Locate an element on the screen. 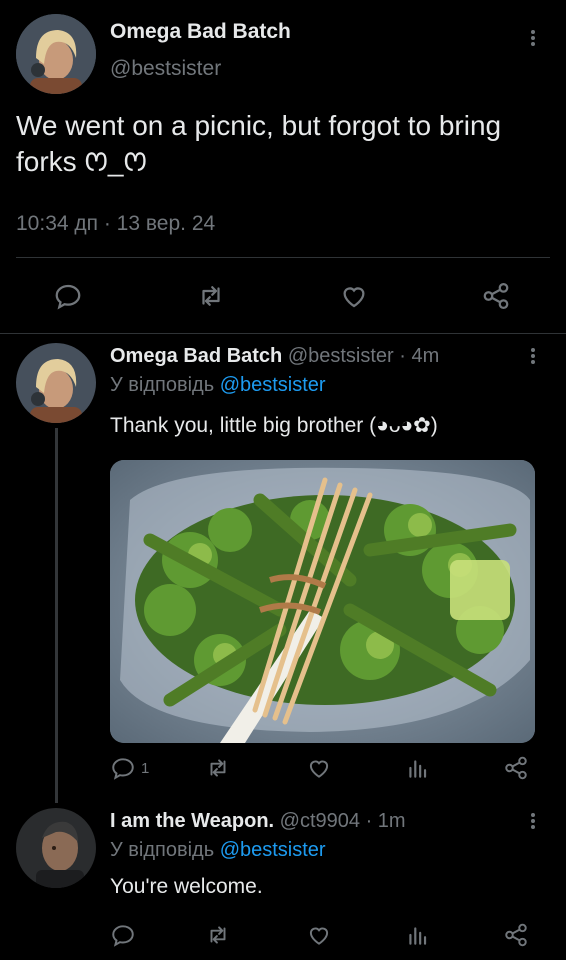 The height and width of the screenshot is (960, 566). reply1-more-options-icon is located at coordinates (533, 356).